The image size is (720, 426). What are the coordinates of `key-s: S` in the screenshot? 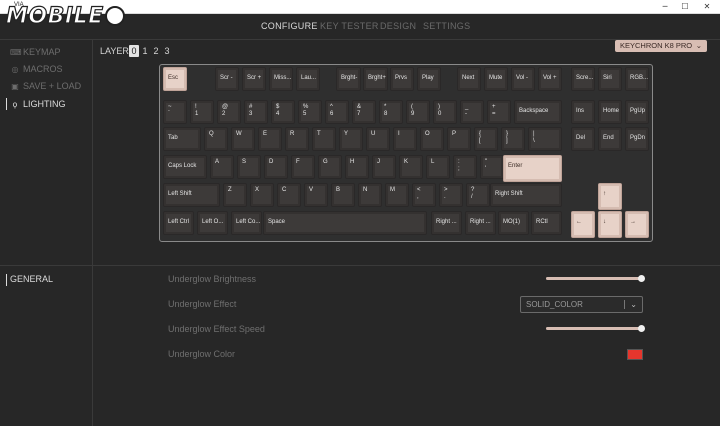 It's located at (249, 167).